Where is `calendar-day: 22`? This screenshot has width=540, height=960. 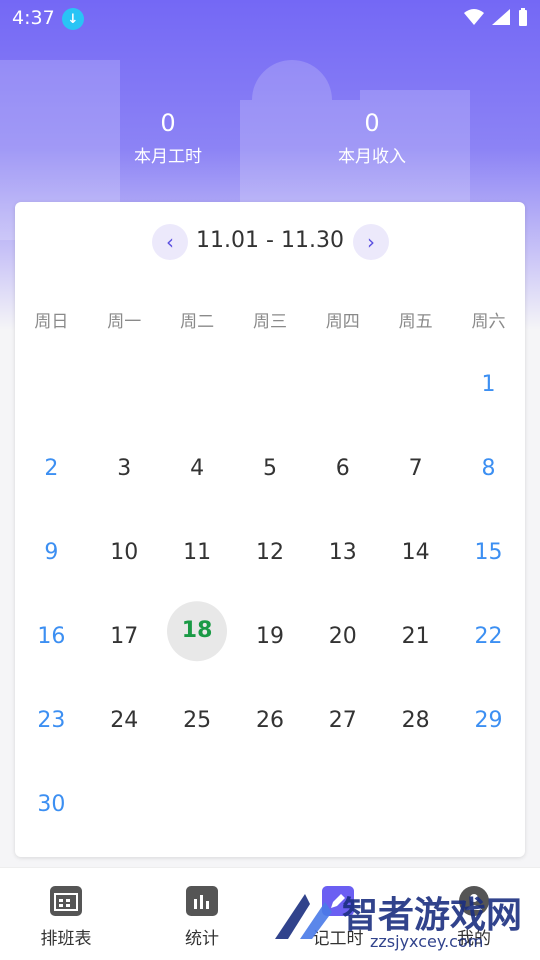
calendar-day: 22 is located at coordinates (488, 636).